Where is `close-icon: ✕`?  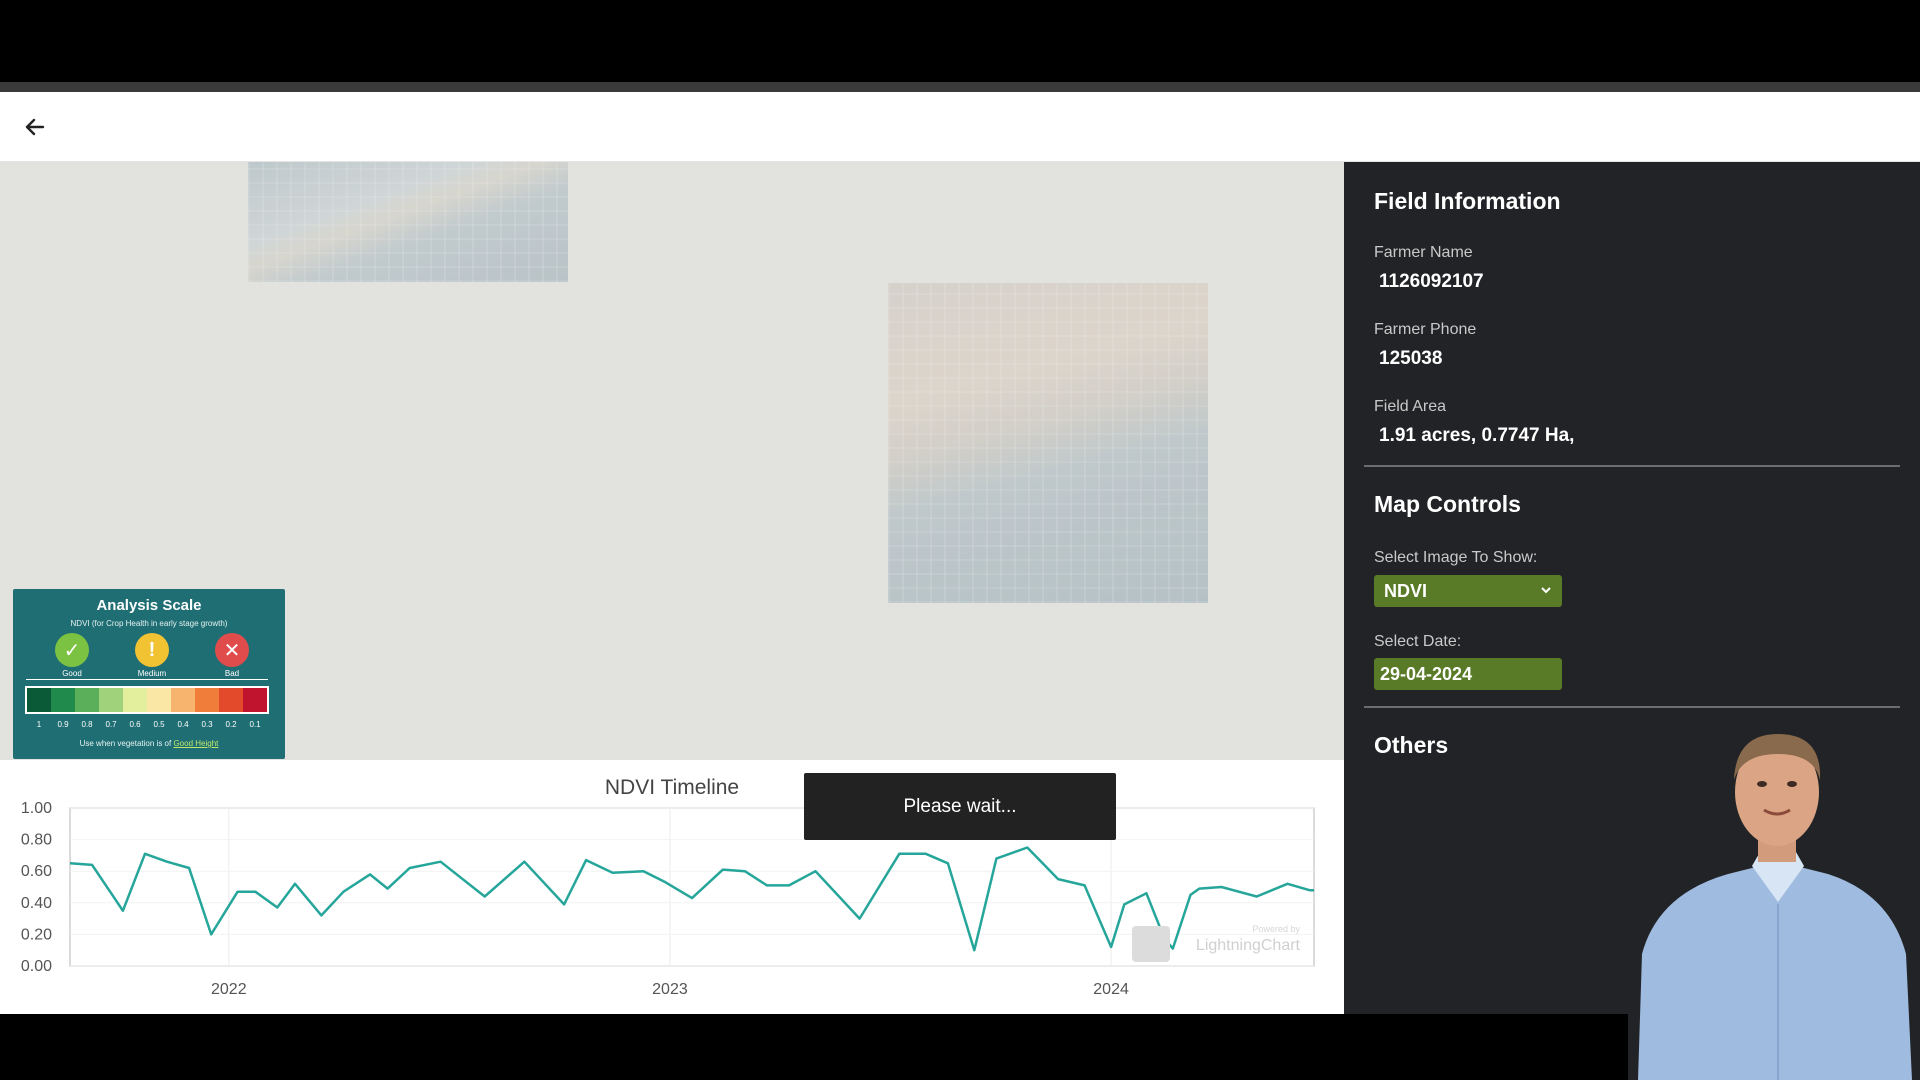 close-icon: ✕ is located at coordinates (232, 650).